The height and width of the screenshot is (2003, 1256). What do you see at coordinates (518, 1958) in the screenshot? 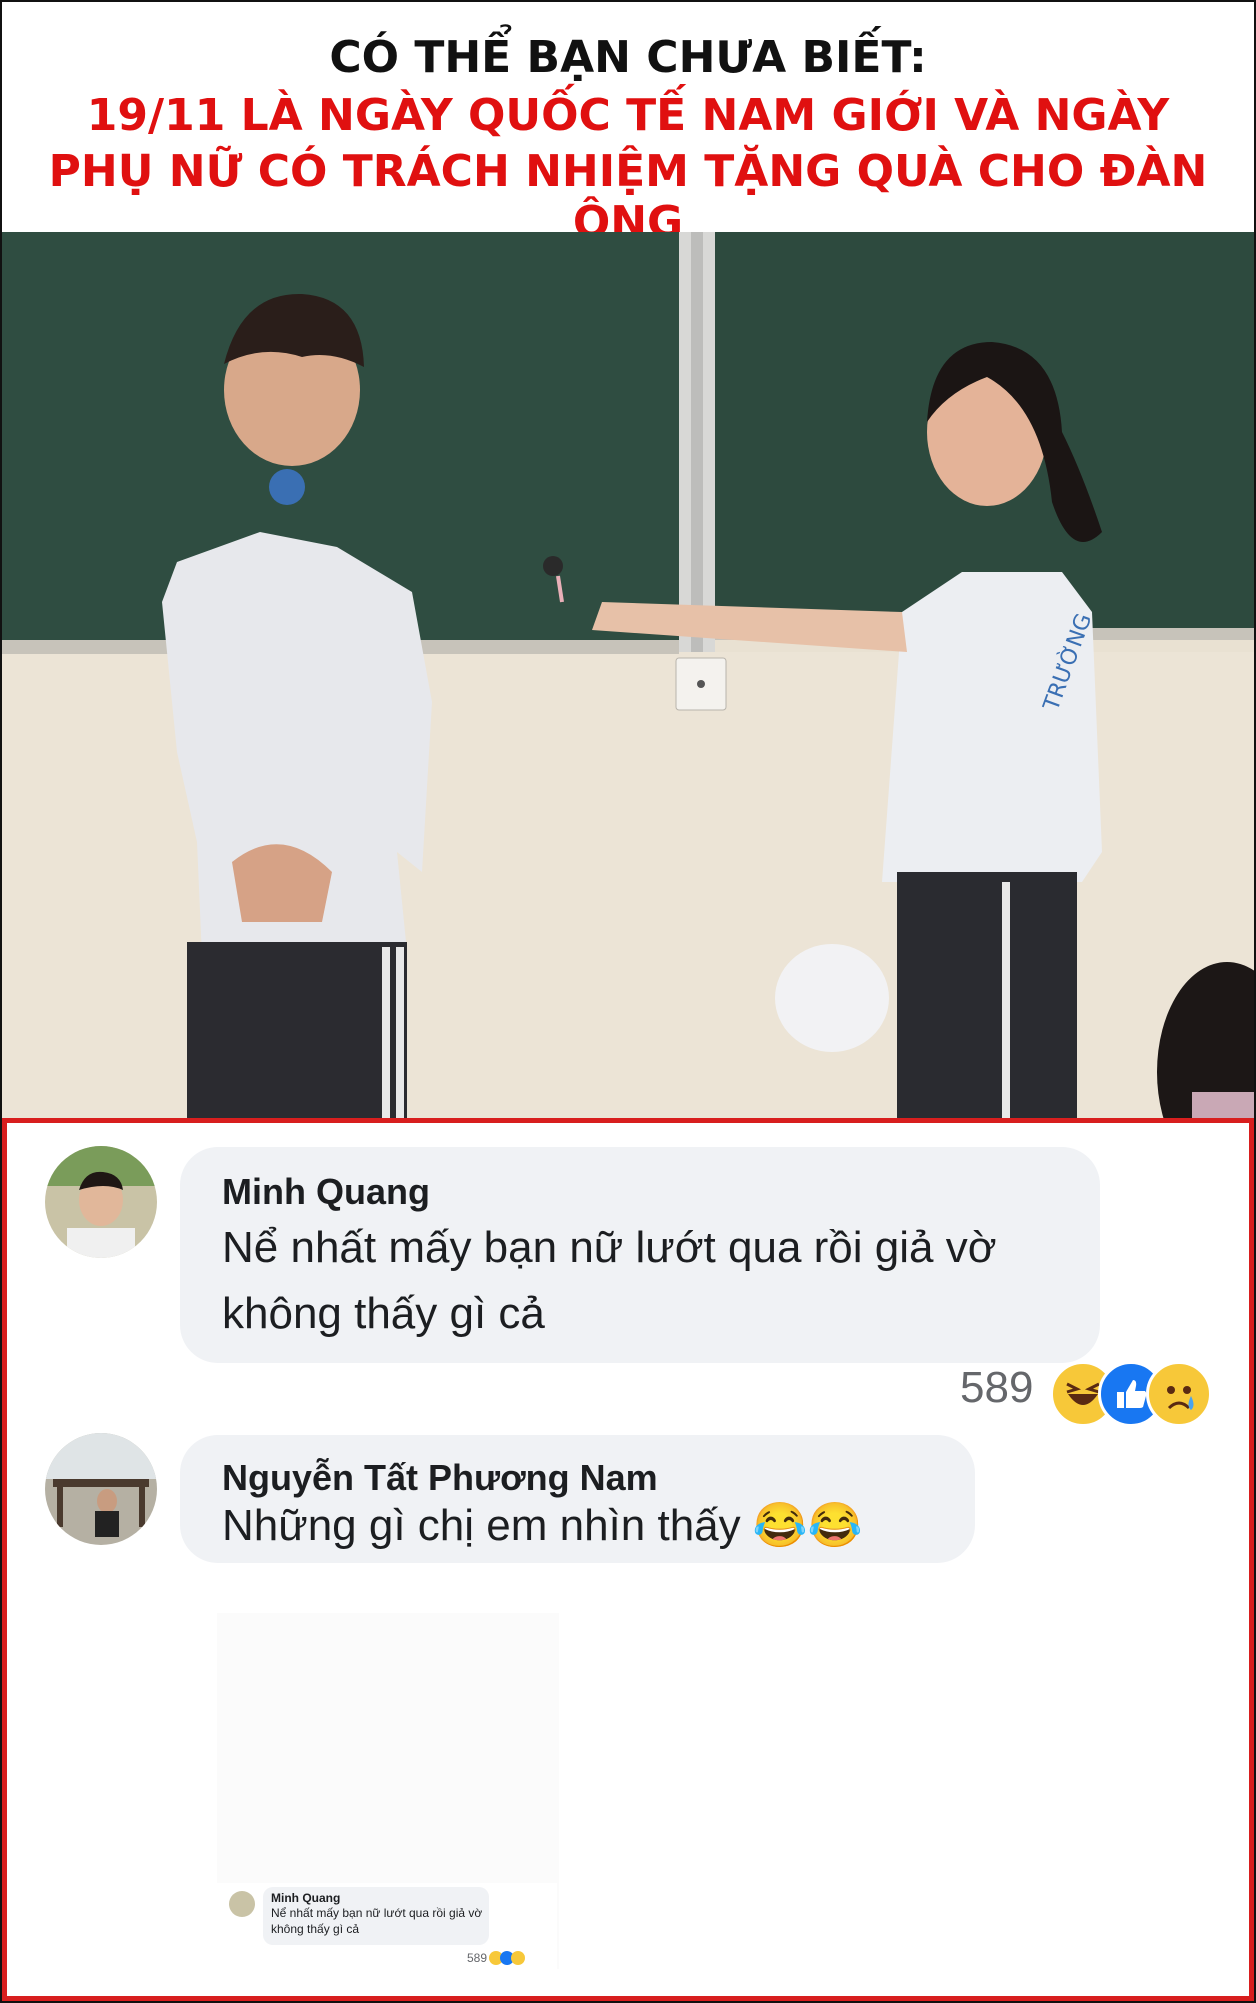
I see `quoted-sad-icon` at bounding box center [518, 1958].